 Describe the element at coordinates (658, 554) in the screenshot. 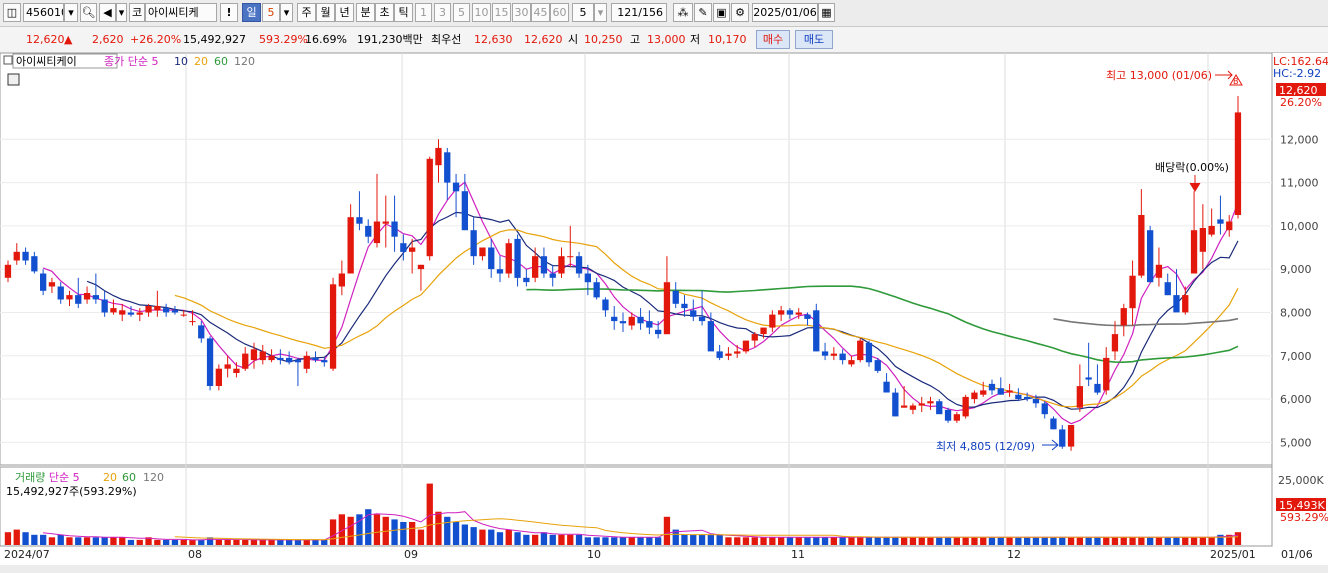

I see `date-axis: 2024/07 08 09 10 11 12 2025/01 01/06` at that location.